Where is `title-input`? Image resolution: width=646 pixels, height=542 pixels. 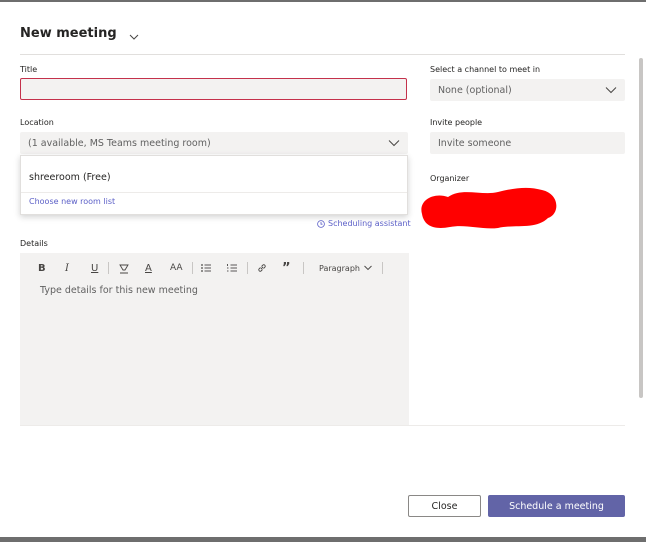
title-input is located at coordinates (213, 89).